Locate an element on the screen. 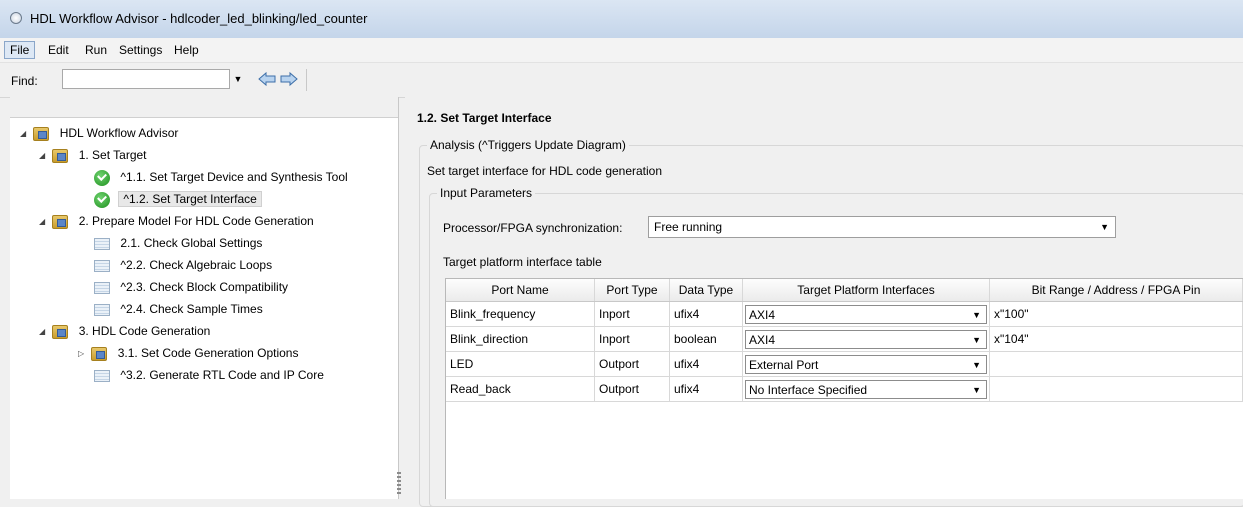  toolbar: Find: ▼ is located at coordinates (621, 80).